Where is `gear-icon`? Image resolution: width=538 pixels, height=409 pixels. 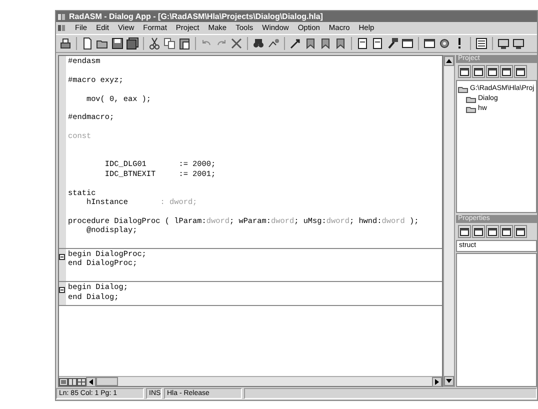
gear-icon is located at coordinates (444, 43).